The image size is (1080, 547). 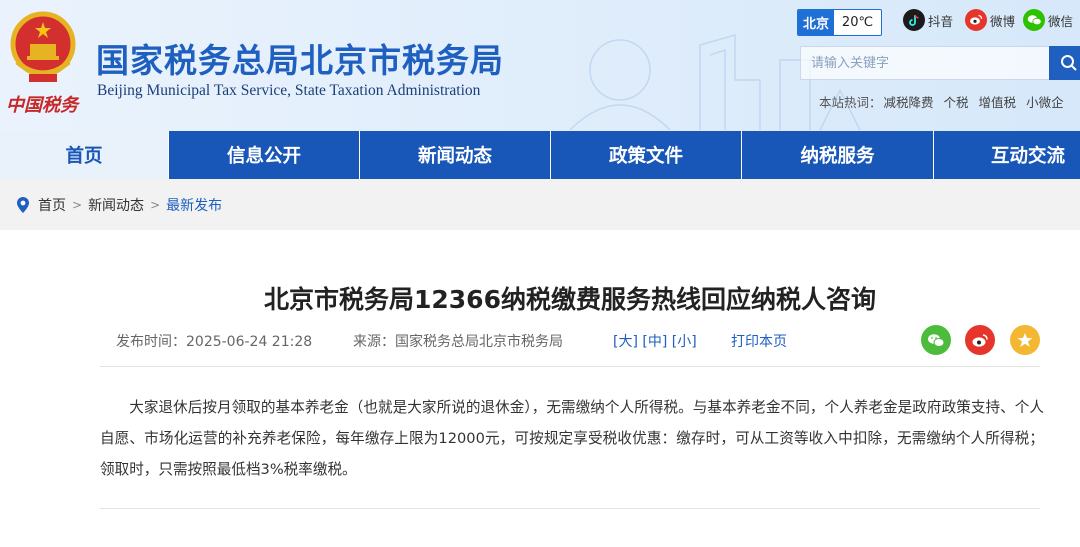 I want to click on article-title: 北京市税务局12366纳税缴费服务热线回应纳税人咨询, so click(x=570, y=299).